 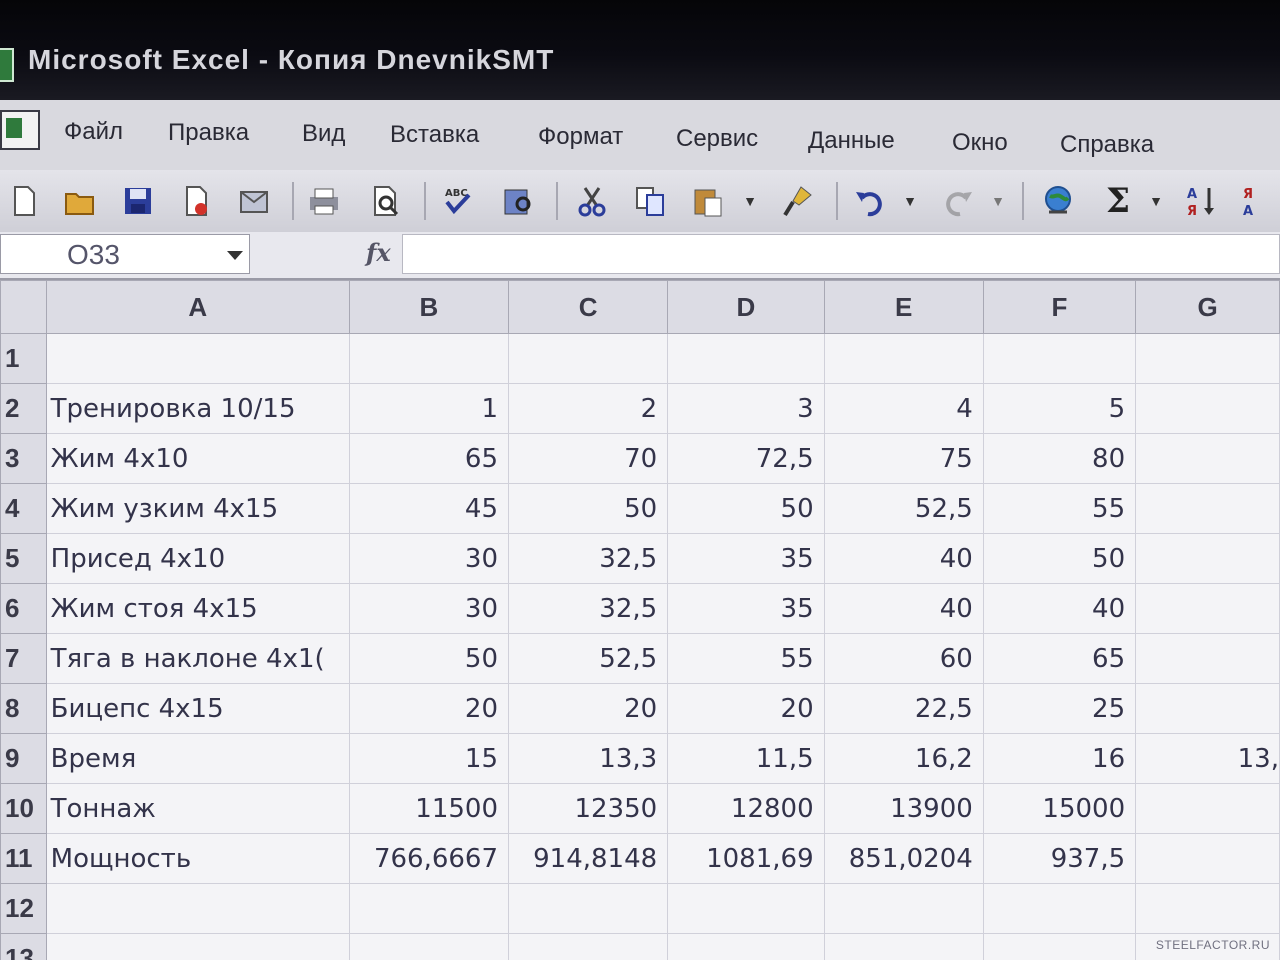 I want to click on cell-b1, so click(x=429, y=358).